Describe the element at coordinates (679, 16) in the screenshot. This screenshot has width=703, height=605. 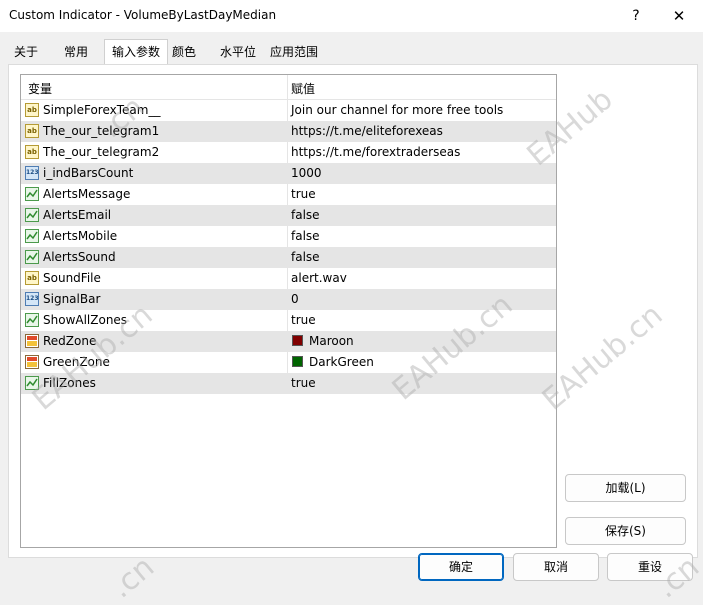
I see `close-icon: ✕` at that location.